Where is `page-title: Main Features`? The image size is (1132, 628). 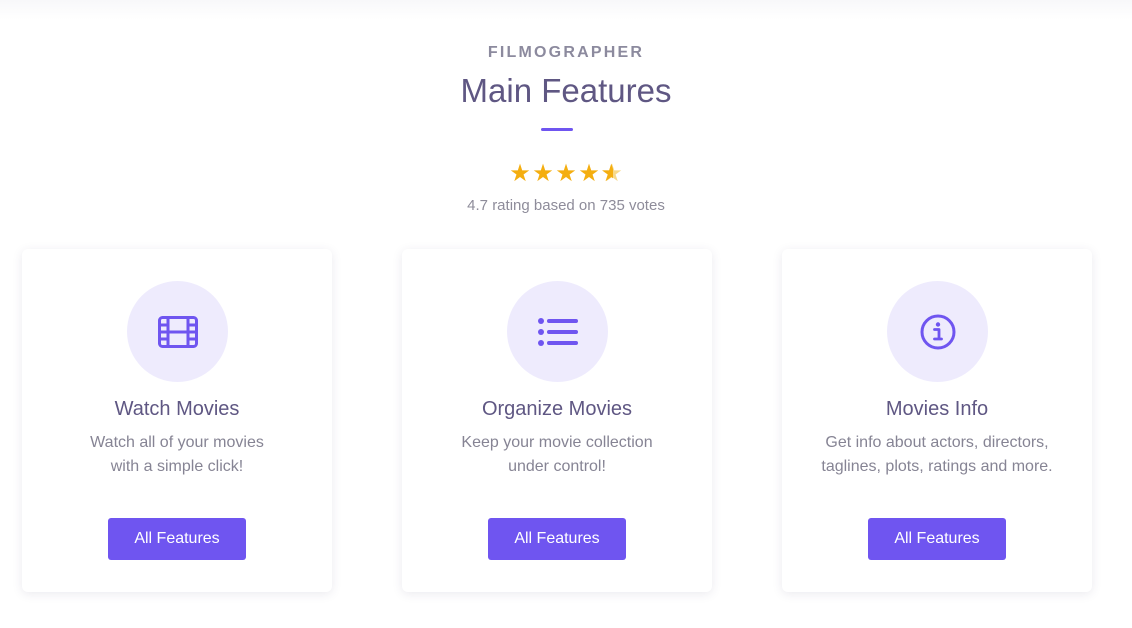 page-title: Main Features is located at coordinates (566, 90).